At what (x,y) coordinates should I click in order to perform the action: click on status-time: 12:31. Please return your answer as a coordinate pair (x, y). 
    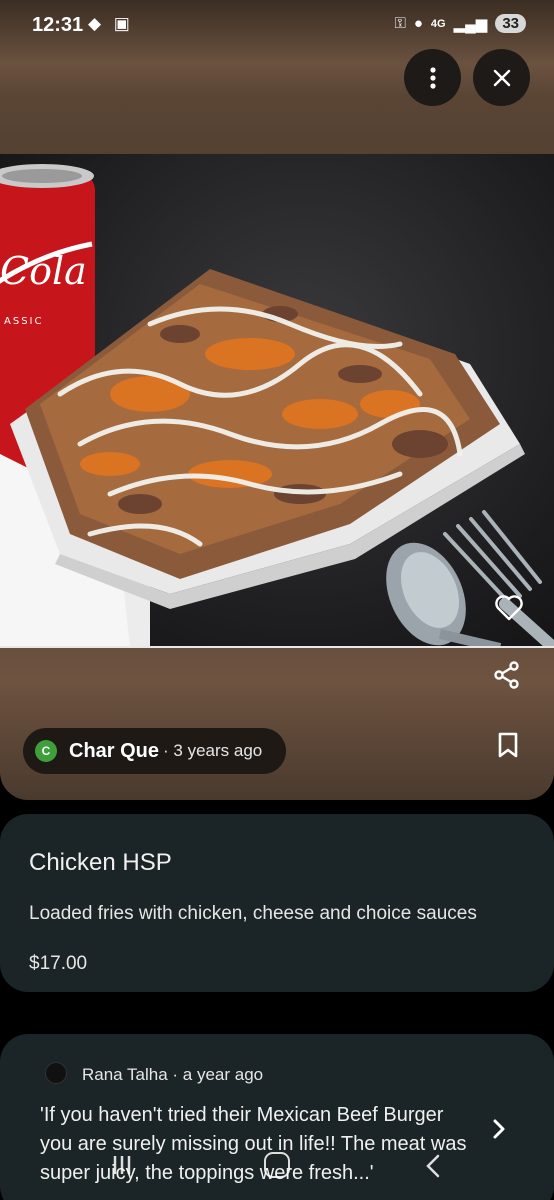
    Looking at the image, I should click on (58, 25).